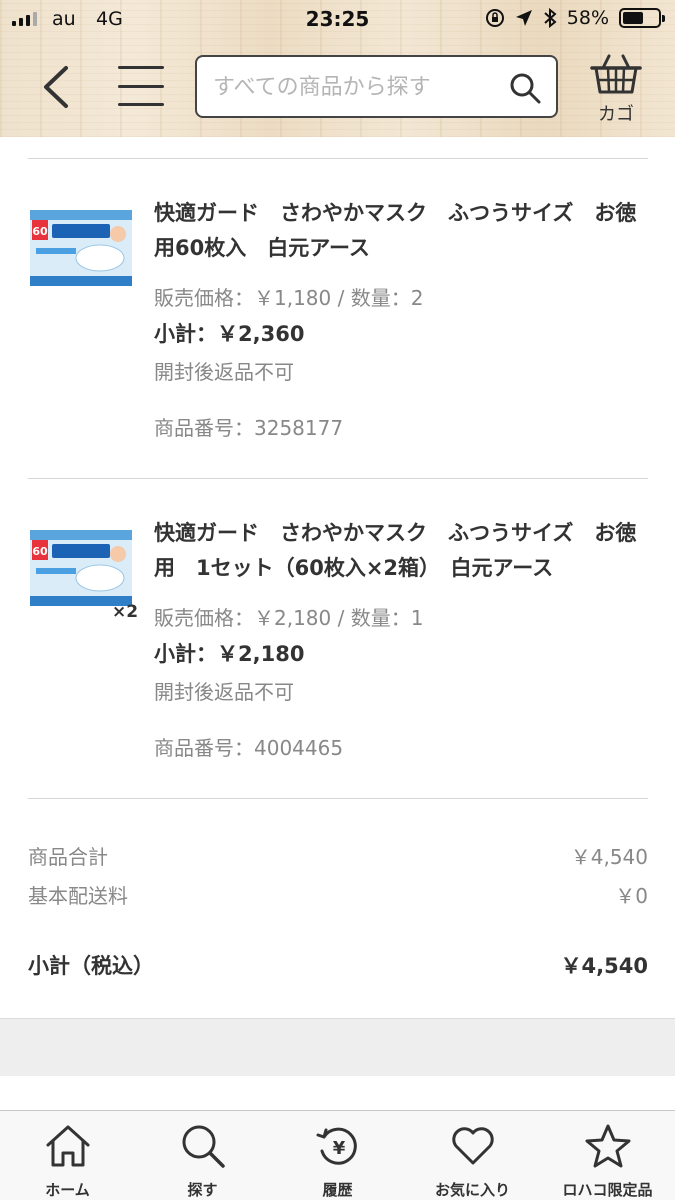 The height and width of the screenshot is (1200, 675). I want to click on battery-percent: 58%, so click(587, 18).